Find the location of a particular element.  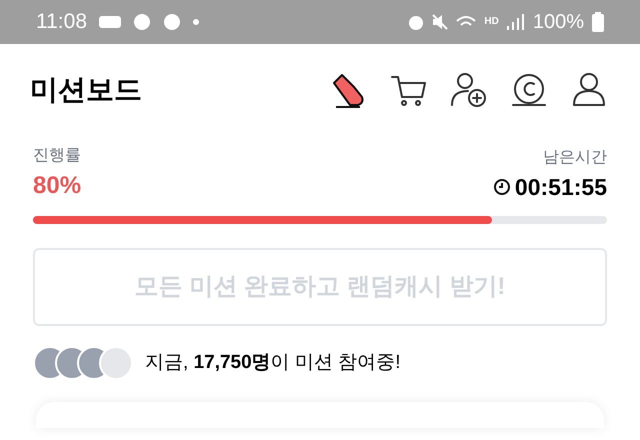

progress-percent: 80% is located at coordinates (57, 186).